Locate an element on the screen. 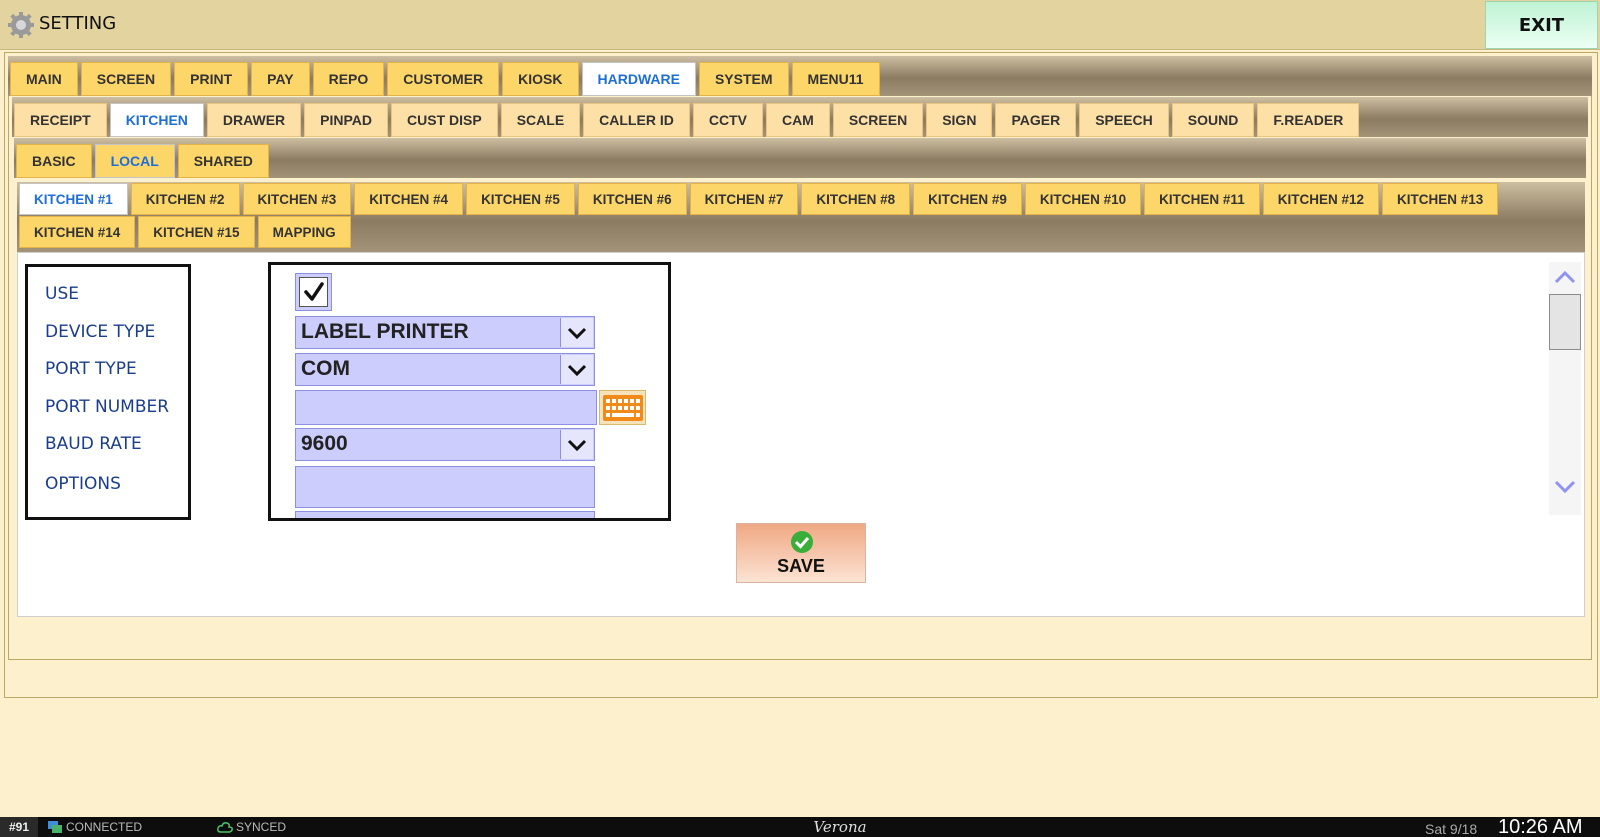  tab-kitchen-6: KITCHEN #6 is located at coordinates (632, 199).